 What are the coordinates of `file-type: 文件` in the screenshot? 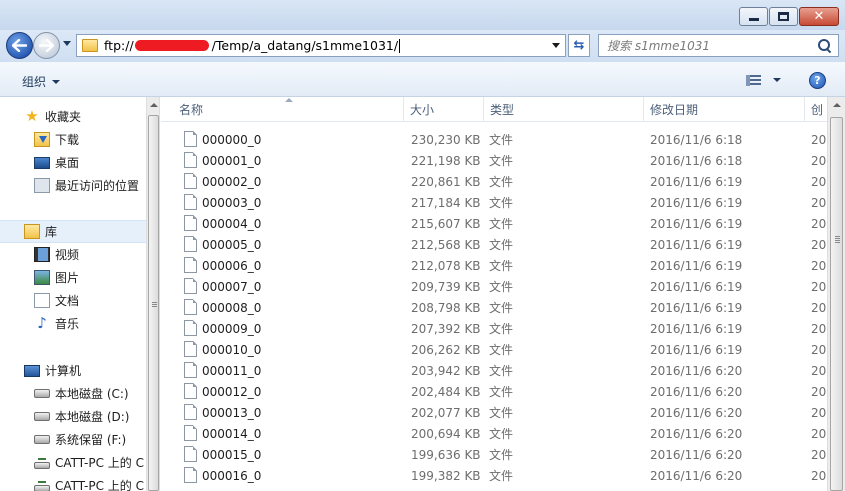 It's located at (501, 245).